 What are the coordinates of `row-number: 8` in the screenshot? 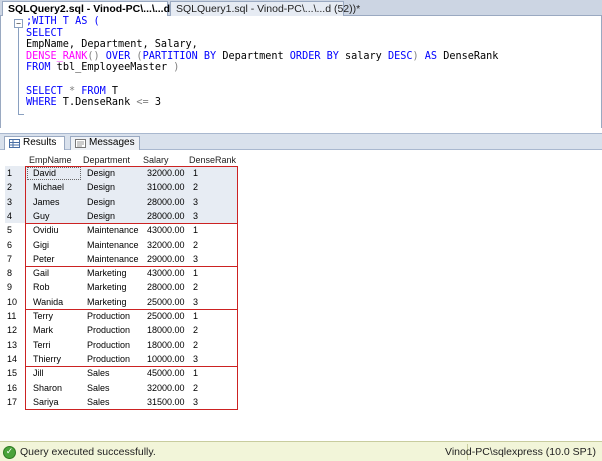 It's located at (15, 273).